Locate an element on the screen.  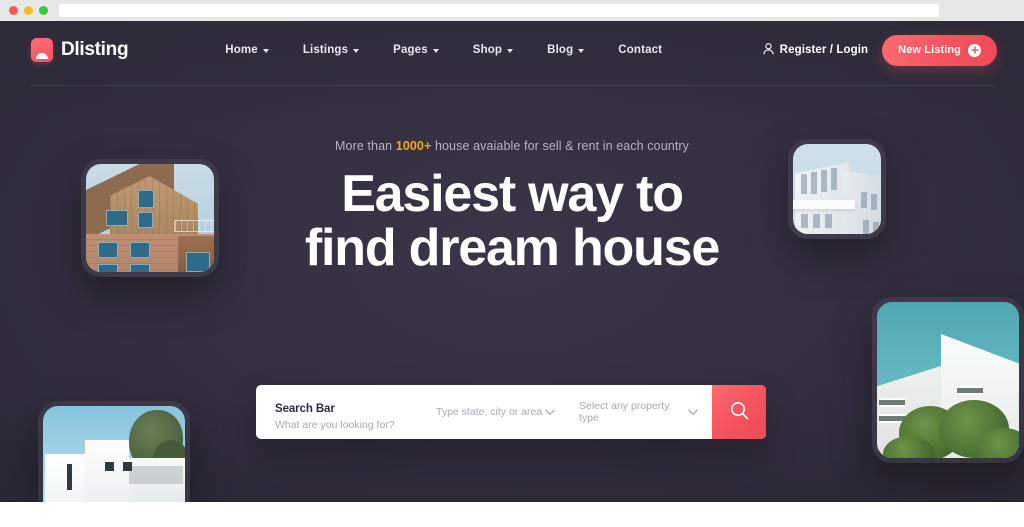
nav-item-contact: Contact is located at coordinates (640, 50).